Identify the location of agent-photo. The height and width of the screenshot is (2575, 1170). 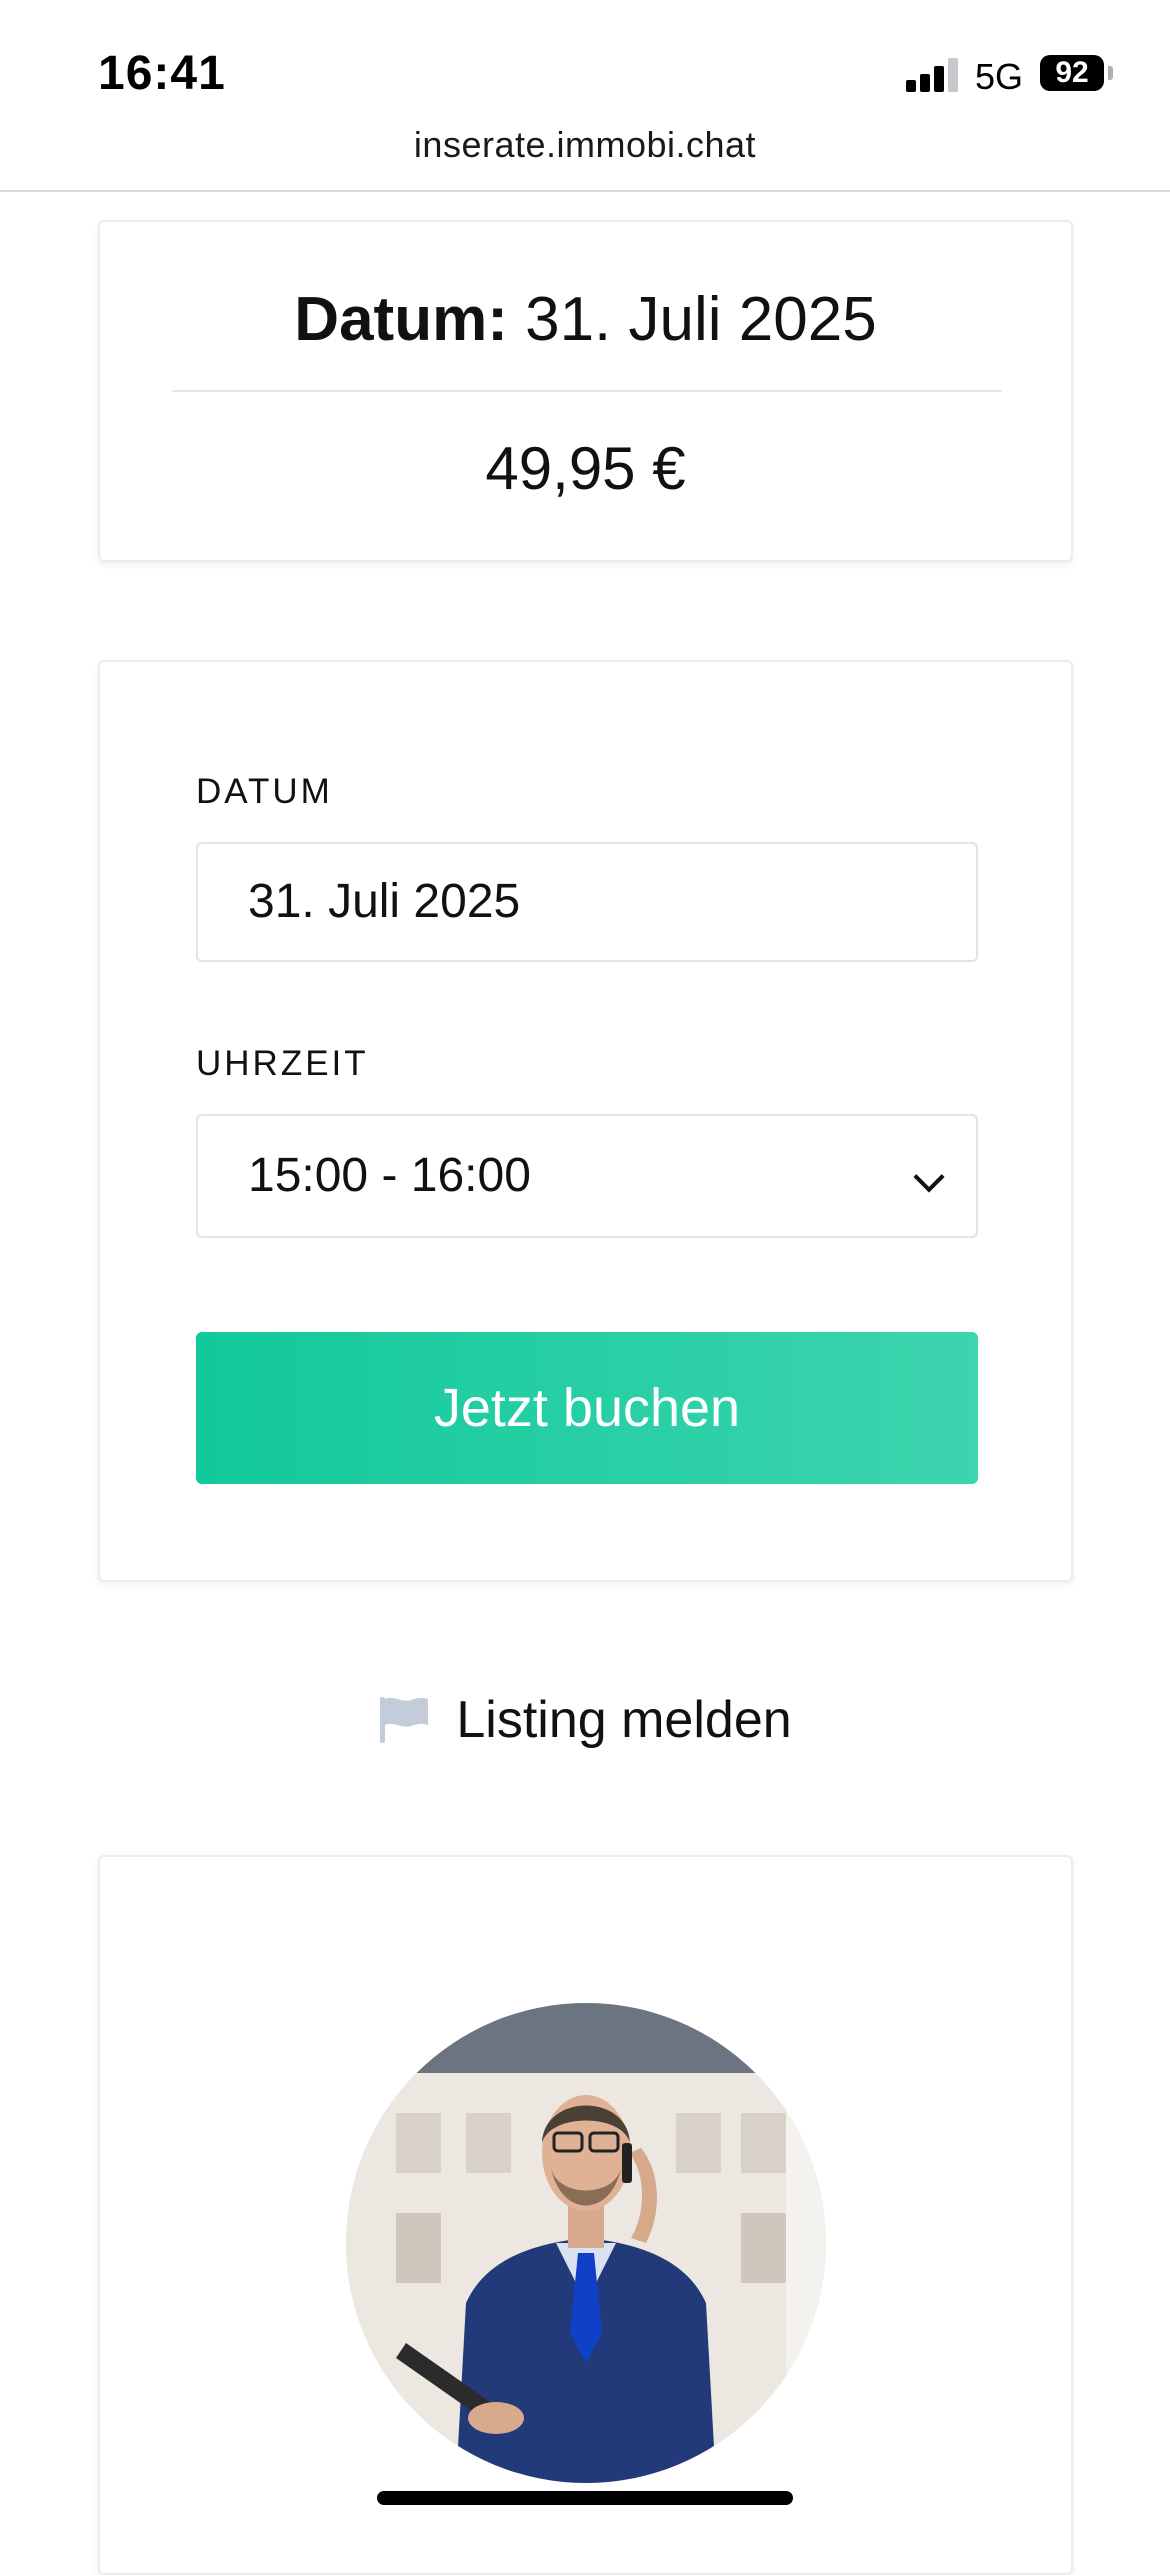
(586, 2243).